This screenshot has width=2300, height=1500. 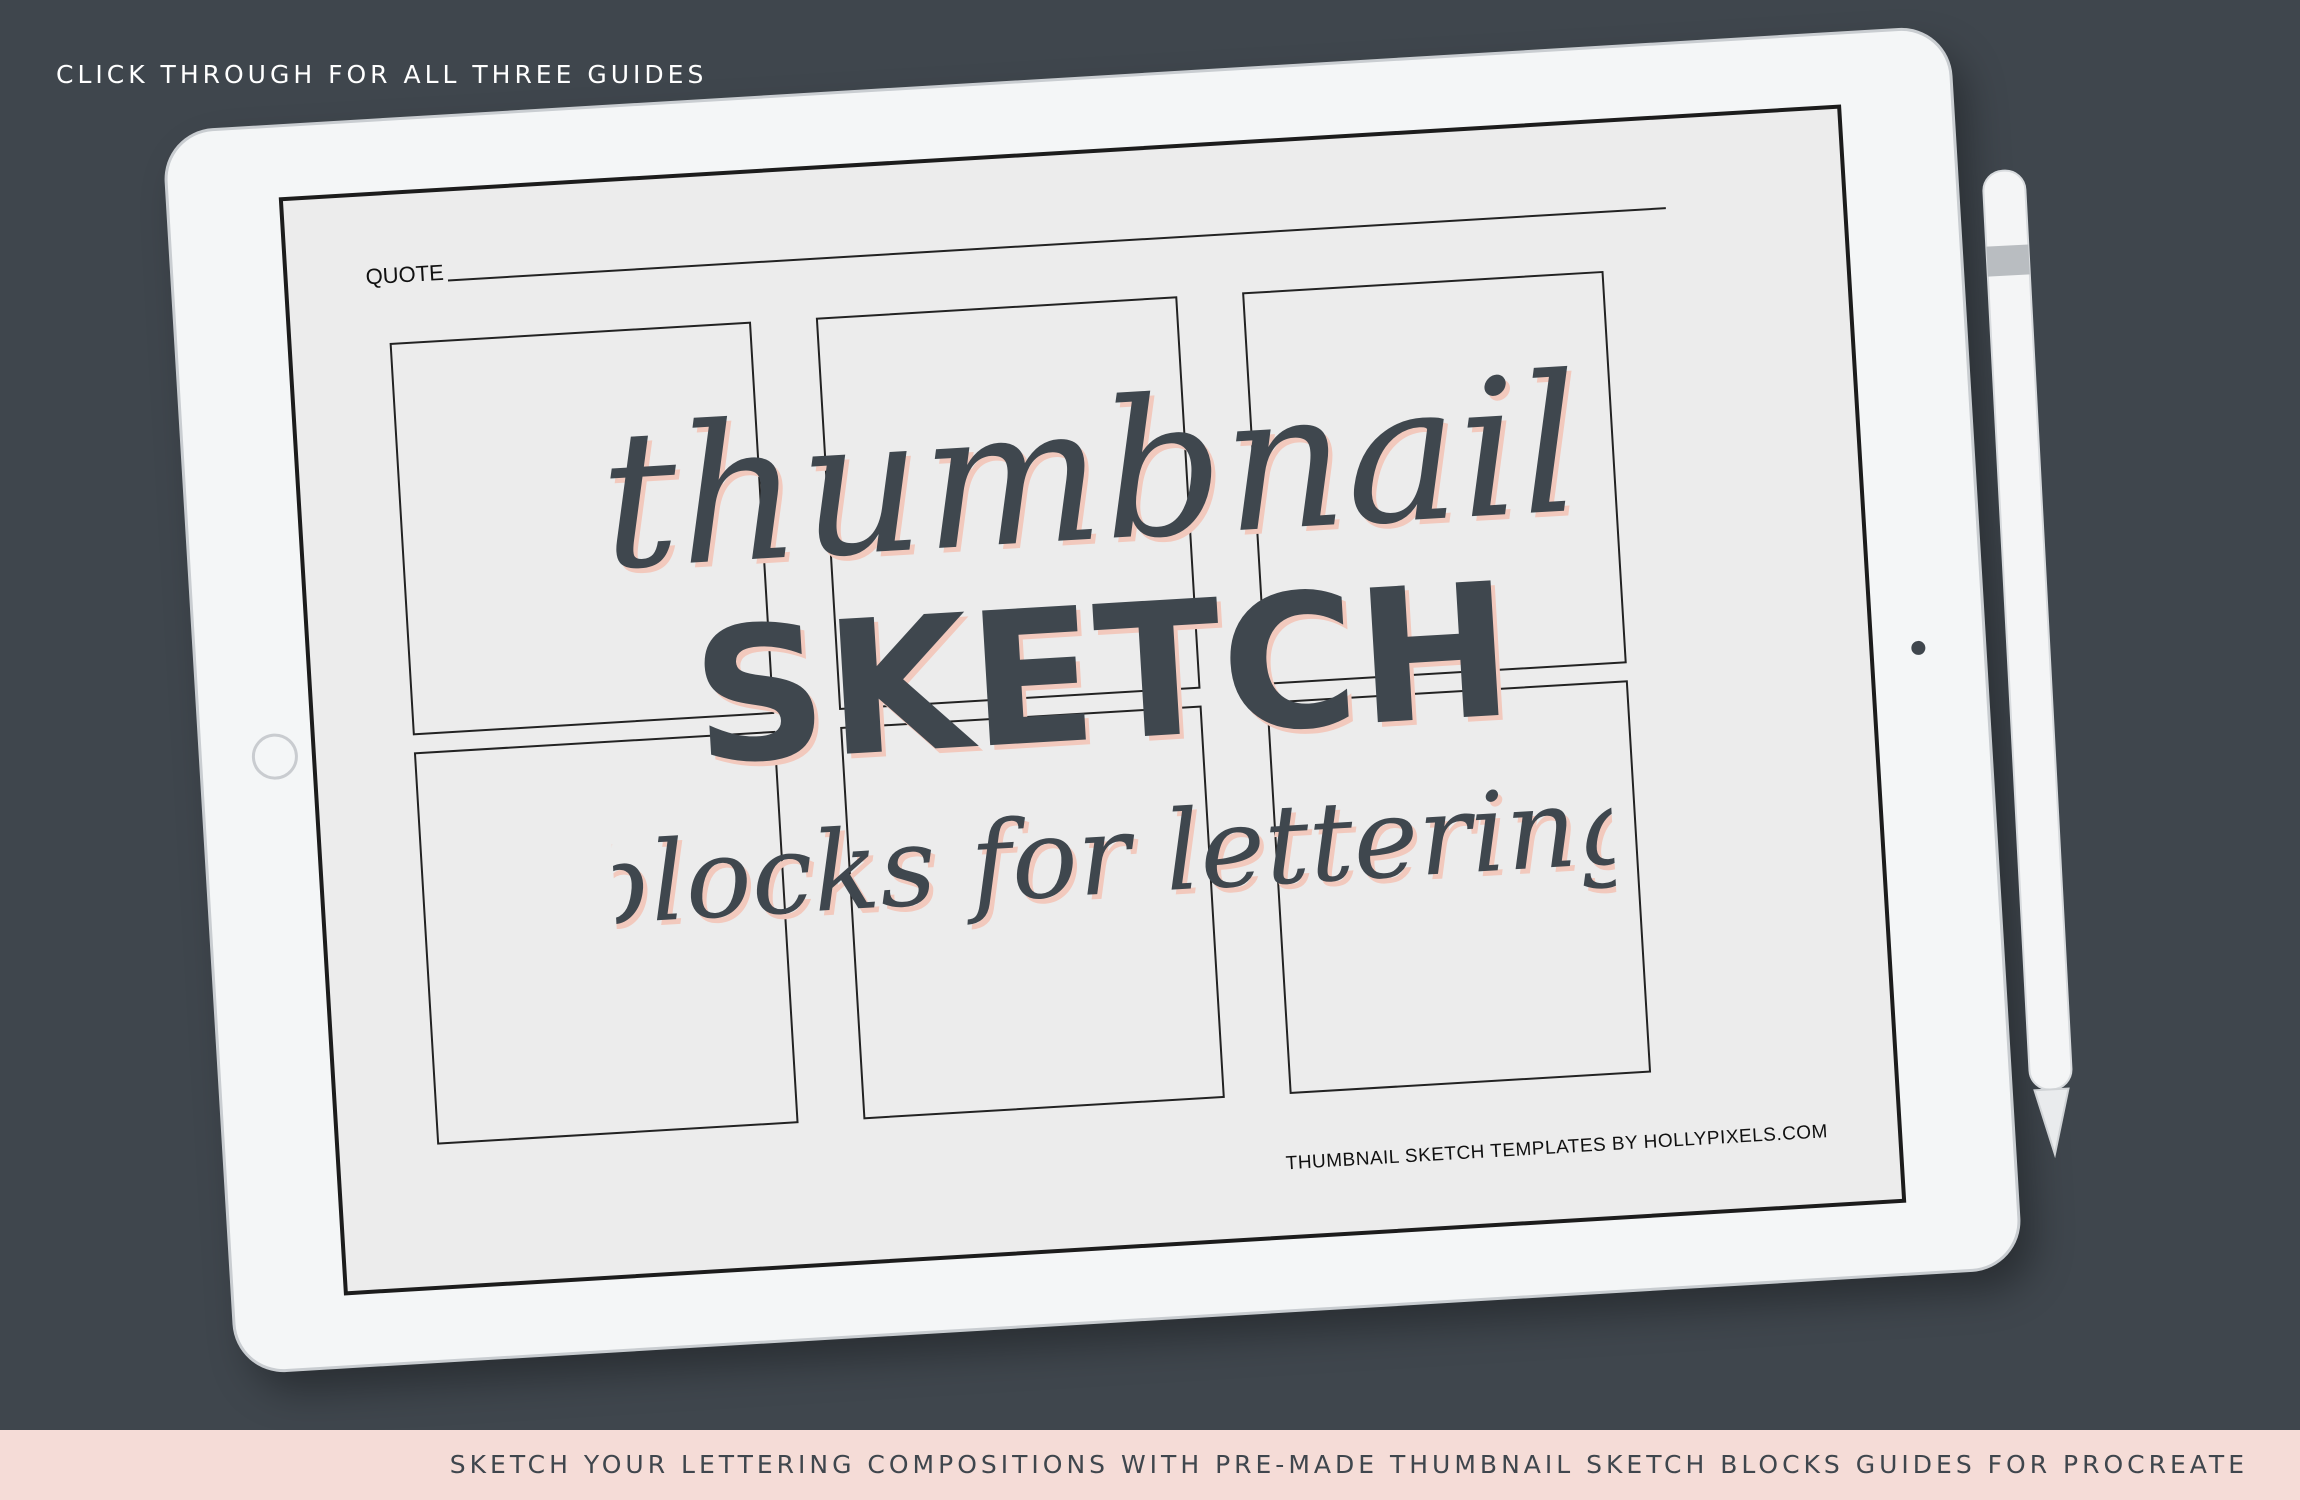 I want to click on top-caption: CLICK THROUGH FOR ALL THREE GUIDES, so click(x=382, y=74).